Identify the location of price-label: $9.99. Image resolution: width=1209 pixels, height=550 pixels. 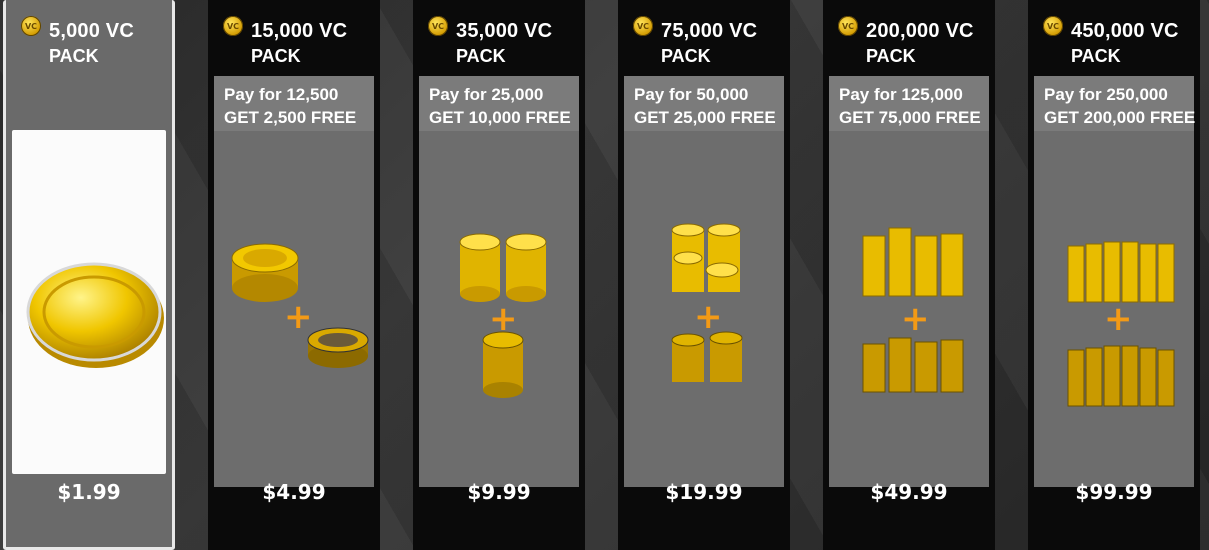
(499, 492).